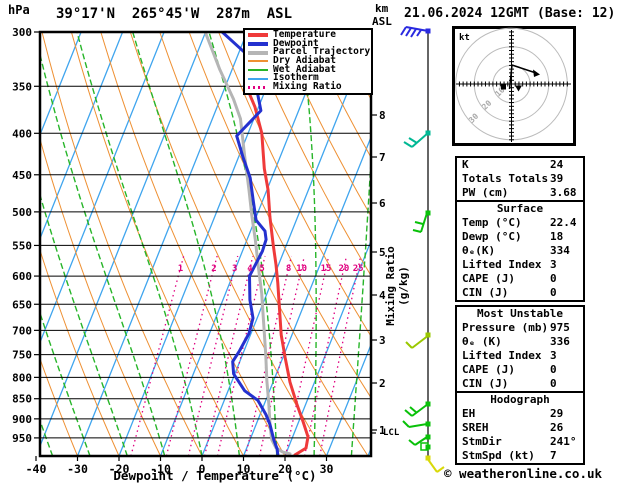  Describe the element at coordinates (261, 269) in the screenshot. I see `svg-text: 5` at that location.